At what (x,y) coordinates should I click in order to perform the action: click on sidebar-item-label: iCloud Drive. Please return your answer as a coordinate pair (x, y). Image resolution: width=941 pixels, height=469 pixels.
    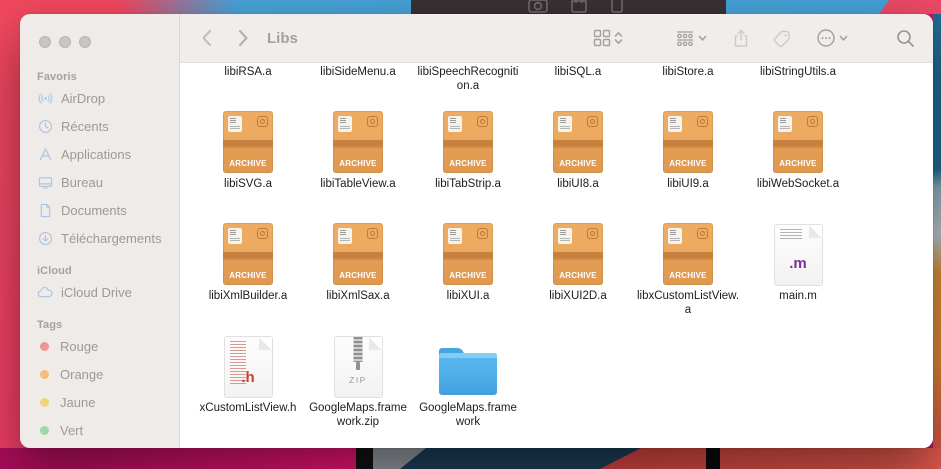
    Looking at the image, I should click on (96, 292).